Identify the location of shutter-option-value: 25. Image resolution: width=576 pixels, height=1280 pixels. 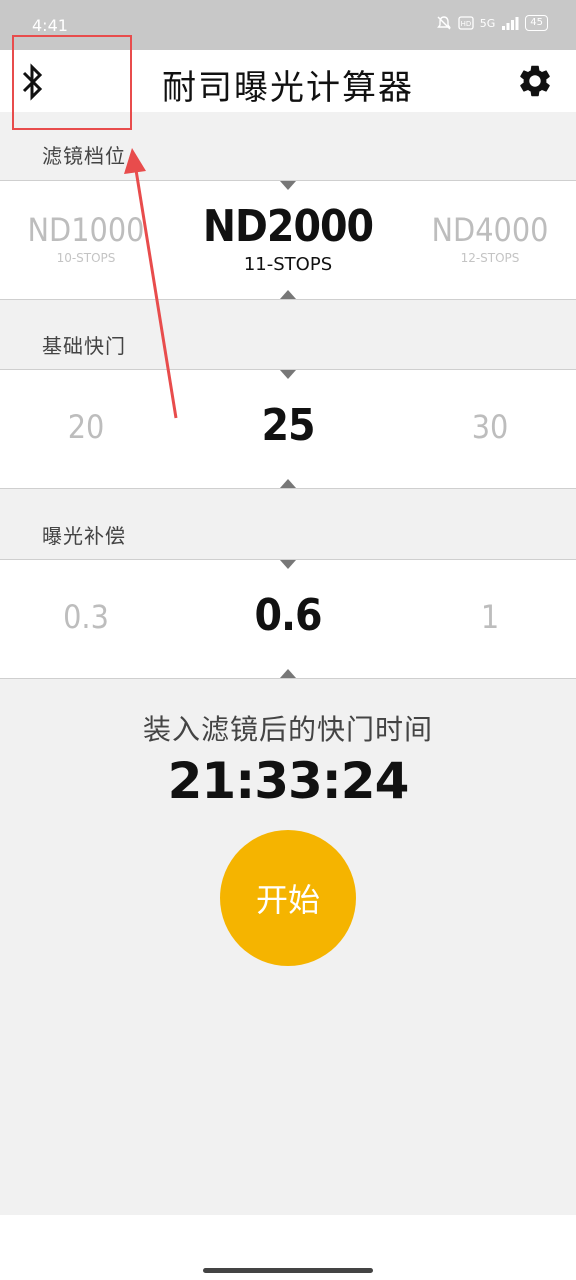
(288, 425).